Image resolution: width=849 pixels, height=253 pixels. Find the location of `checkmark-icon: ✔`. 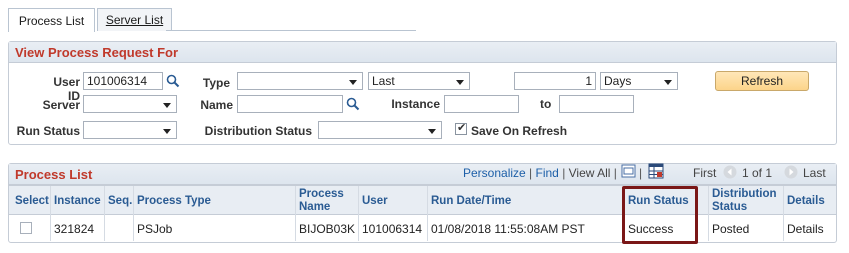

checkmark-icon: ✔ is located at coordinates (462, 128).